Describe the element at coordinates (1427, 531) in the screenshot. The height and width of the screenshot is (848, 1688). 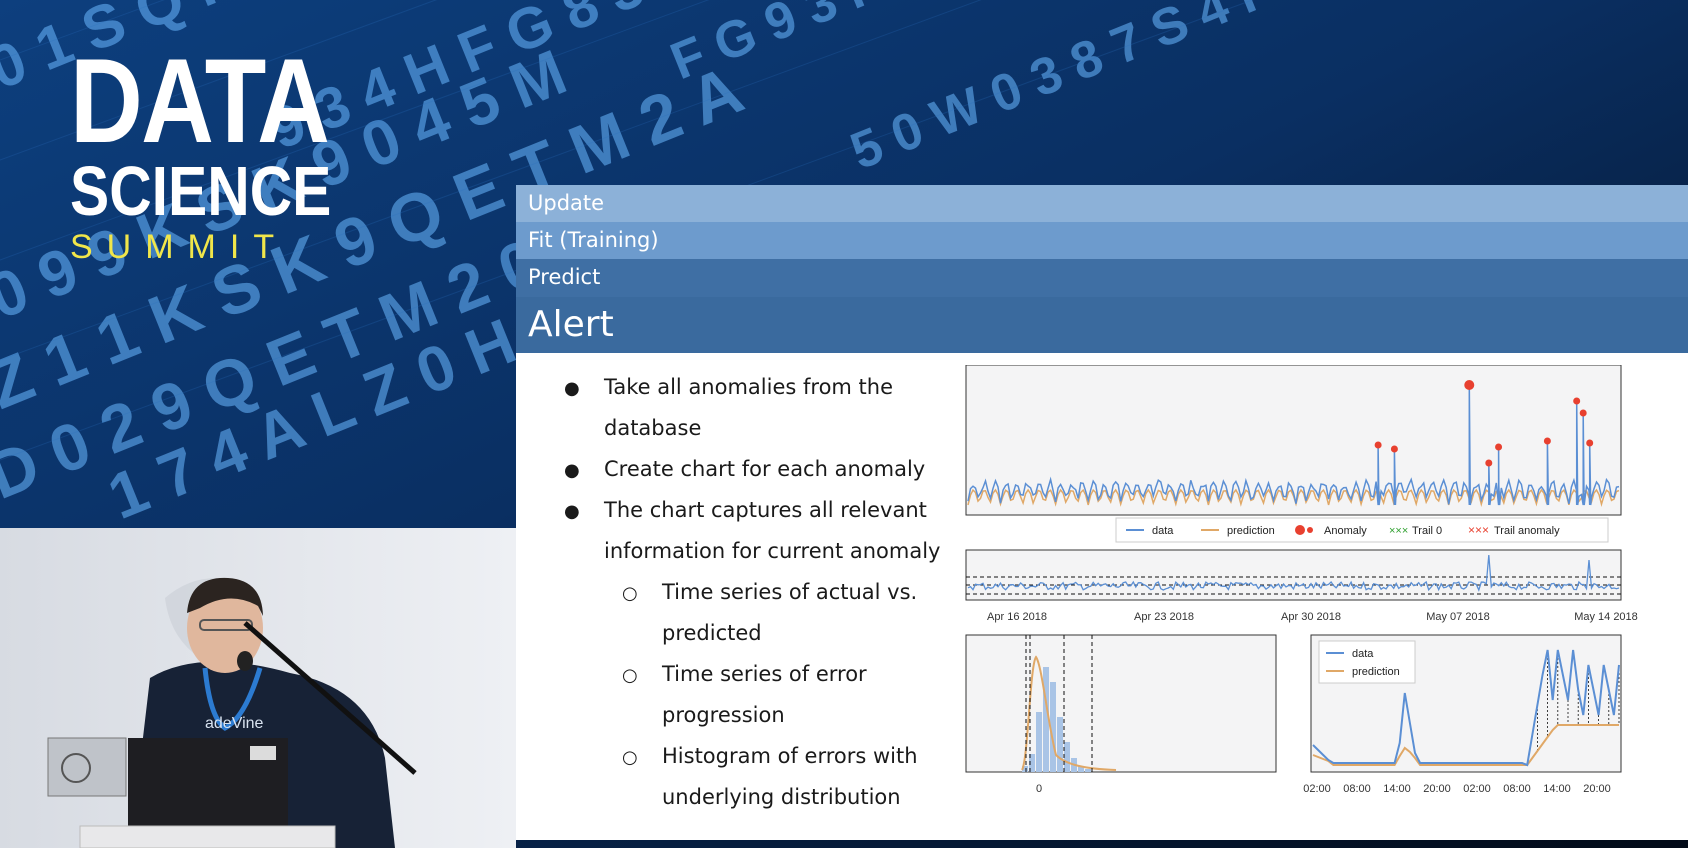
I see `legend-trail: Trail 0` at that location.